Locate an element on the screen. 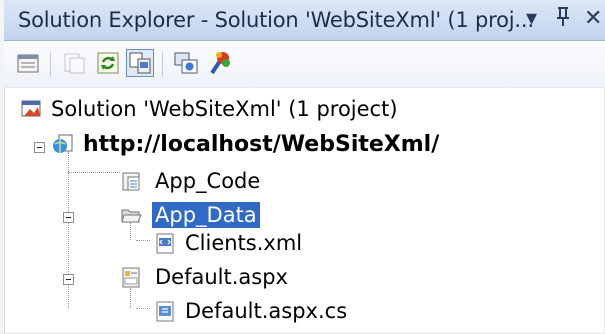 Image resolution: width=605 pixels, height=334 pixels. tree-item-label: Default.aspx.cs is located at coordinates (266, 311).